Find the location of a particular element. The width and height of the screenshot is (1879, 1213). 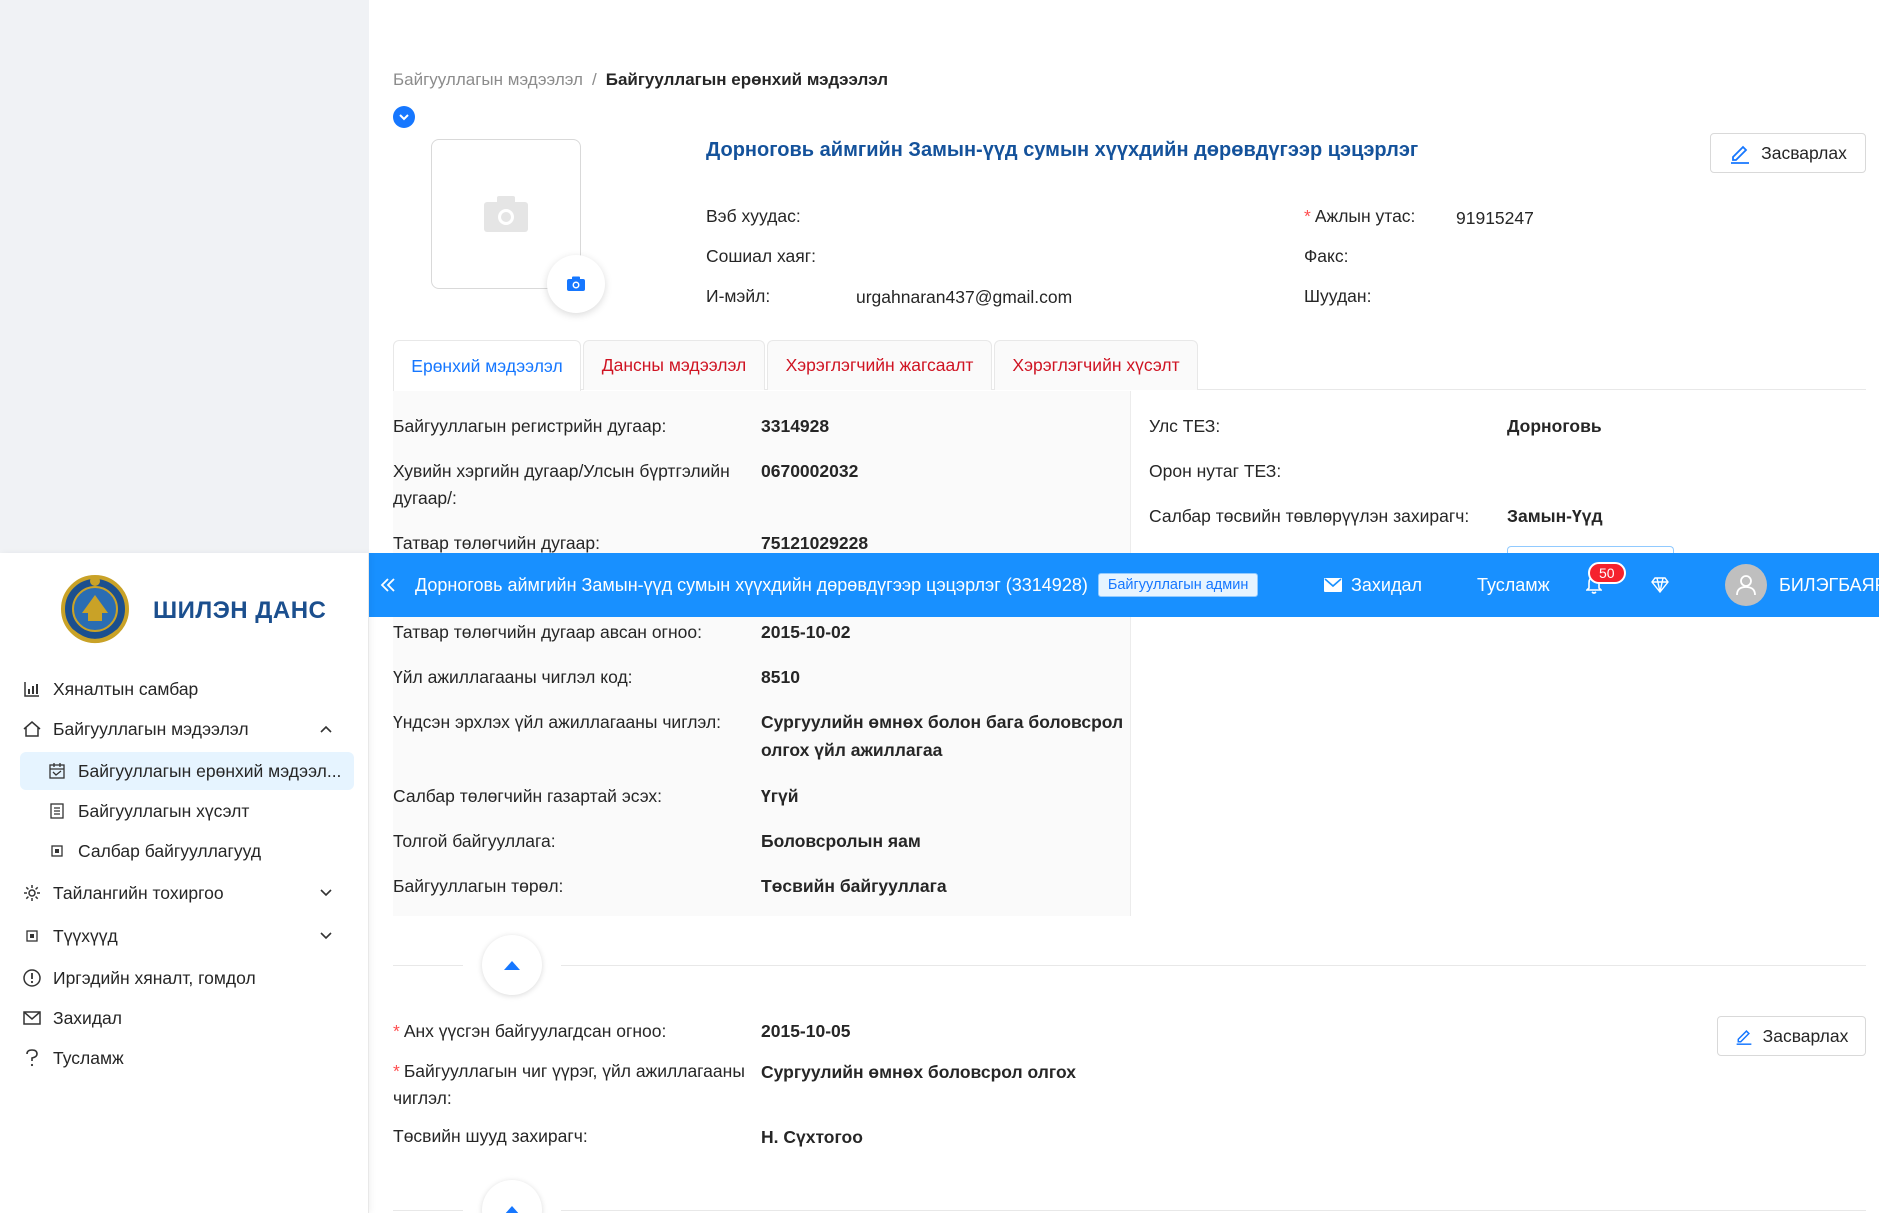

sidebar-item-label: Хяналтын самбар is located at coordinates (126, 688).